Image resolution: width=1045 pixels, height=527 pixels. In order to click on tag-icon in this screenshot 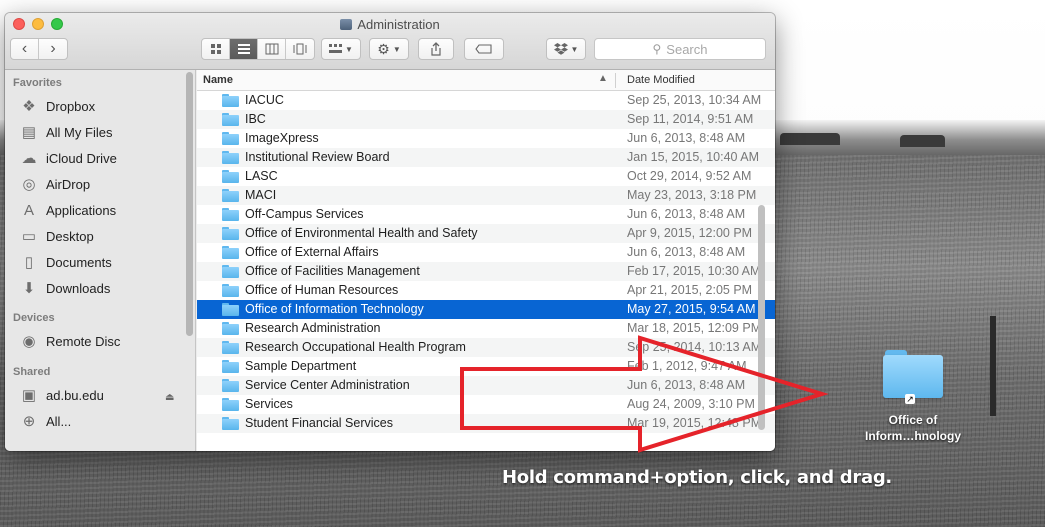, I will do `click(483, 49)`.